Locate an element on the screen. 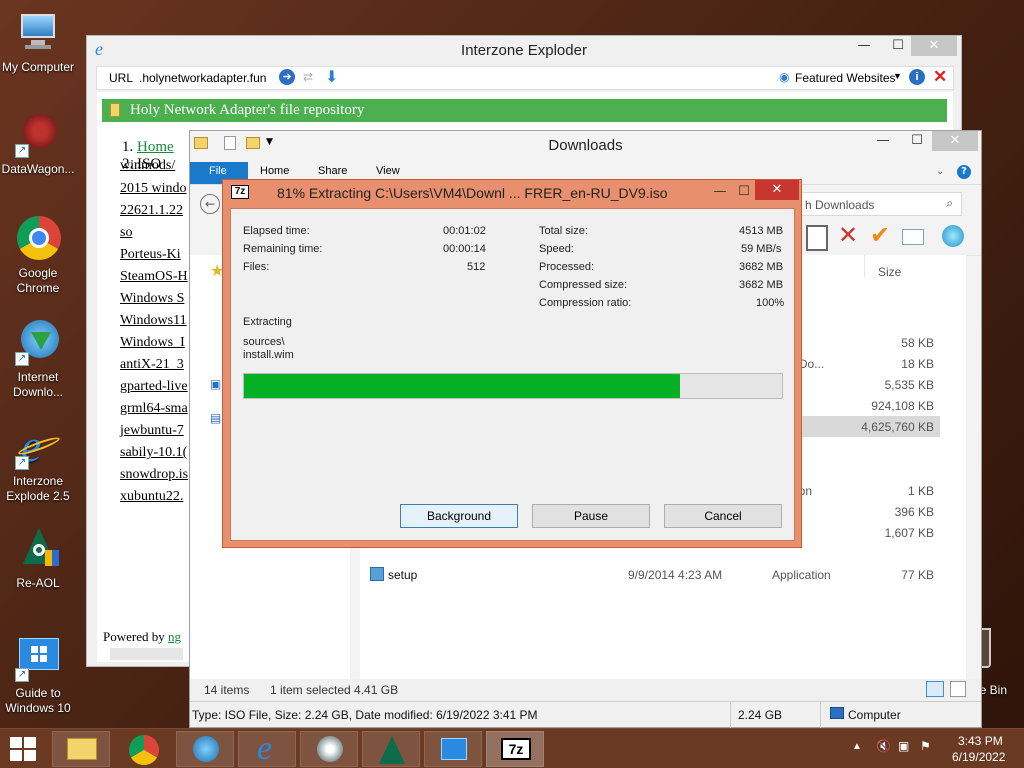  file-link: Porteus-Ki is located at coordinates (150, 255).